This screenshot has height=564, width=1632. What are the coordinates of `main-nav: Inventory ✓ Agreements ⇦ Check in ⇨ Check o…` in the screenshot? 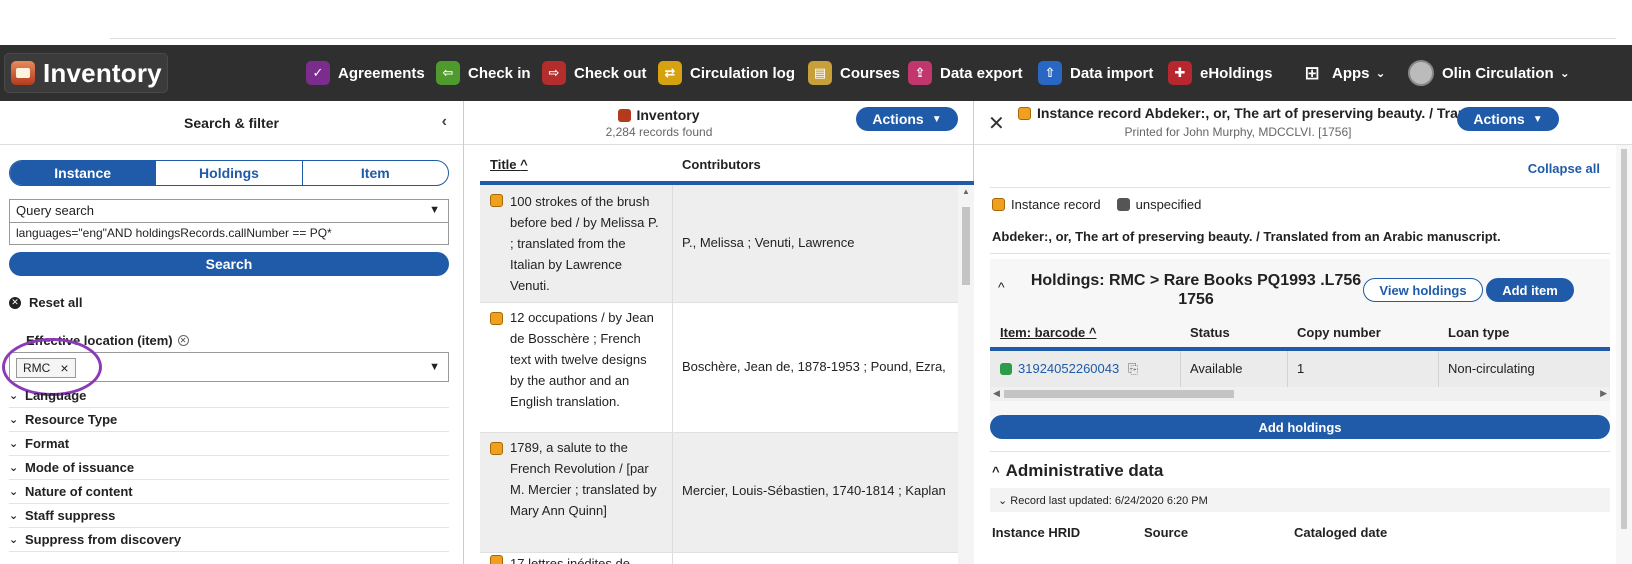 It's located at (816, 73).